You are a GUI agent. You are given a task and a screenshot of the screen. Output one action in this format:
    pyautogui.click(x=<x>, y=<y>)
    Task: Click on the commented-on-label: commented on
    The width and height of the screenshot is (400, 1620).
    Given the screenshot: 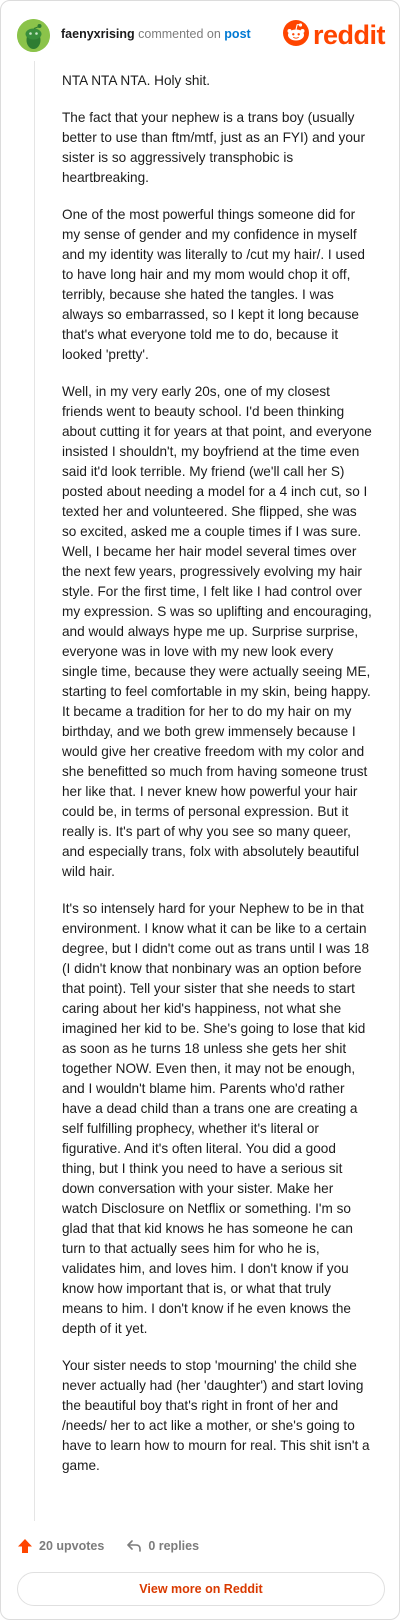 What is the action you would take?
    pyautogui.click(x=179, y=34)
    